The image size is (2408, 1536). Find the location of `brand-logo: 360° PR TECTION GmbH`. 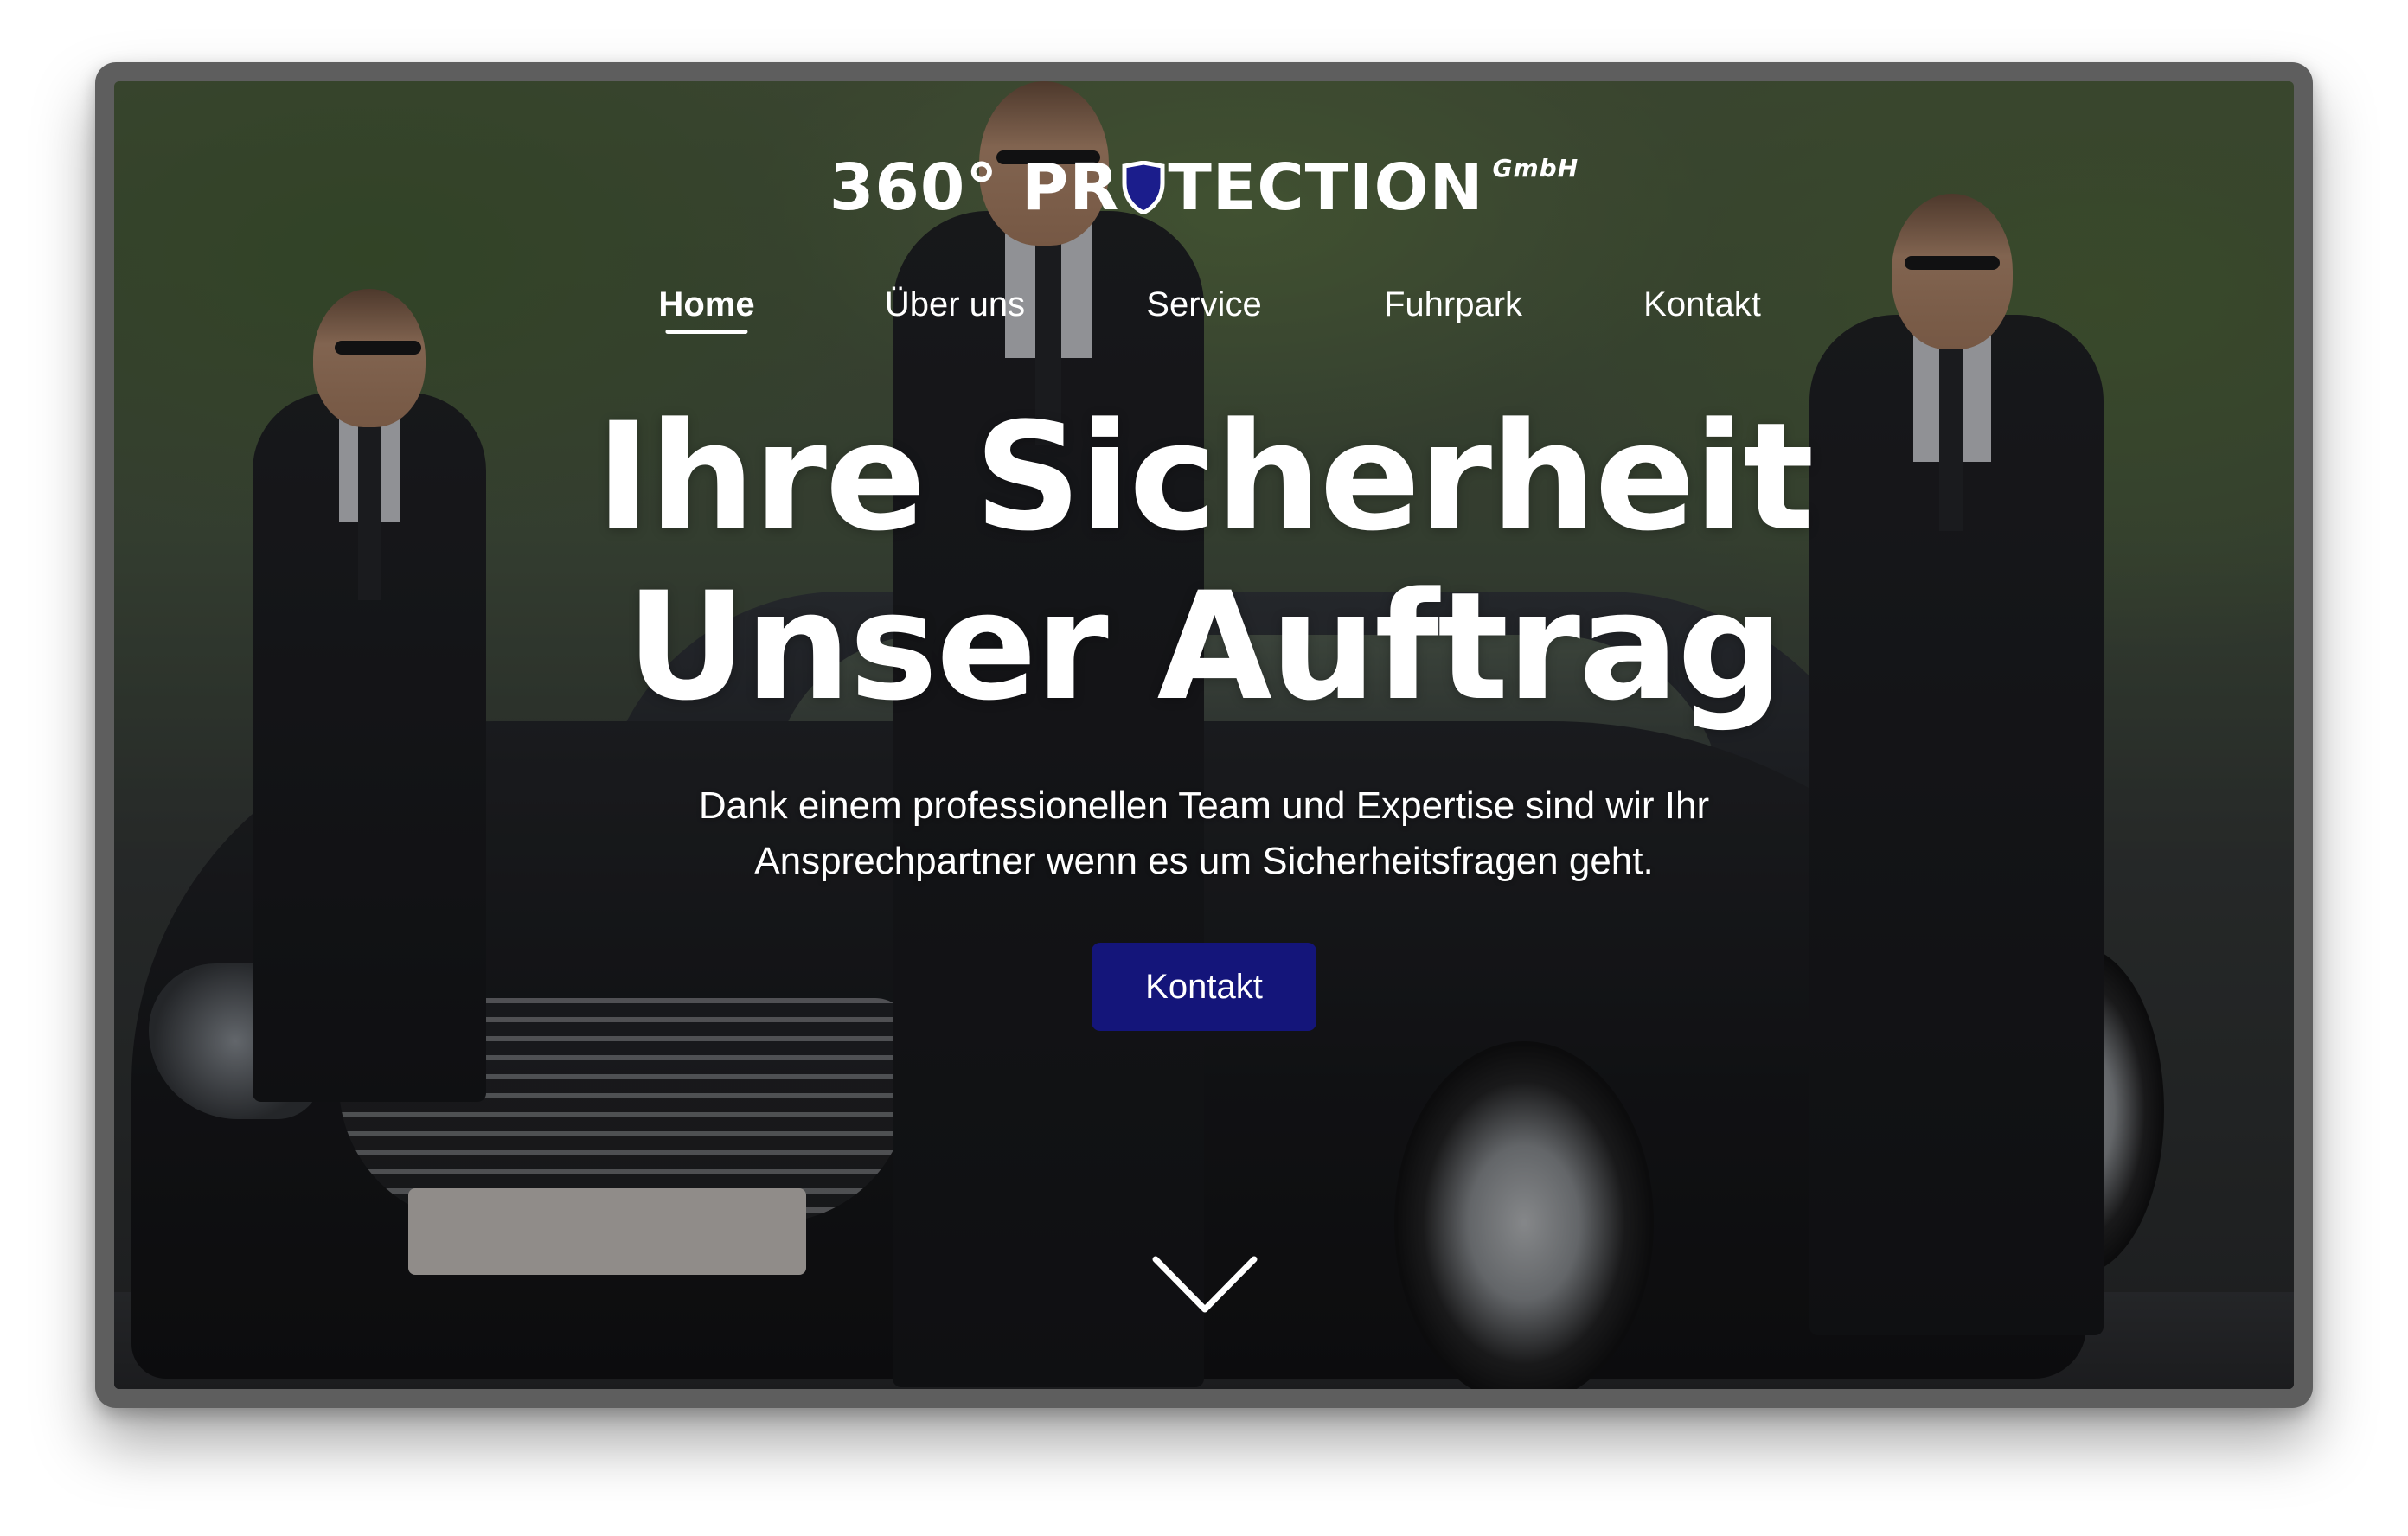

brand-logo: 360° PR TECTION GmbH is located at coordinates (1204, 188).